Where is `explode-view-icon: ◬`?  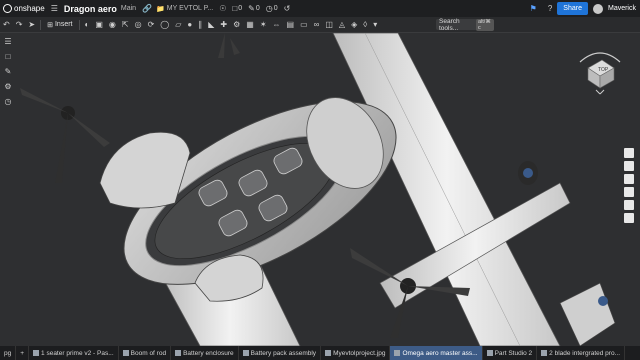
explode-view-icon: ◬ is located at coordinates (342, 24).